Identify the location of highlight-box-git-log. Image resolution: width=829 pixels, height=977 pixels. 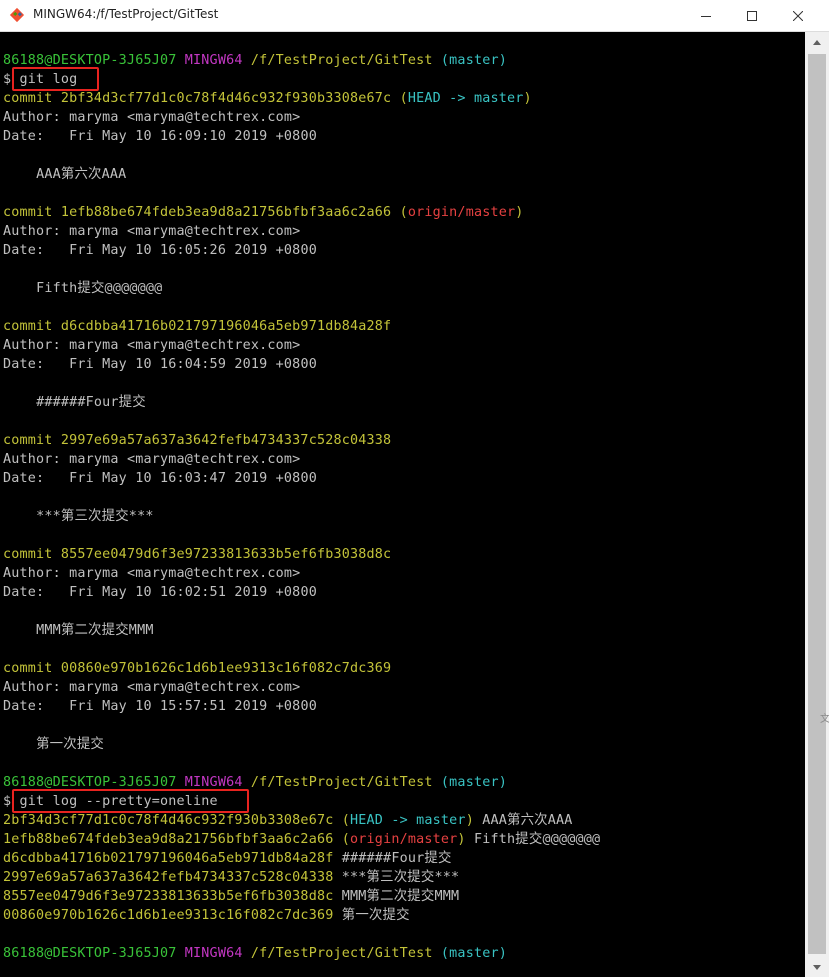
(55, 79).